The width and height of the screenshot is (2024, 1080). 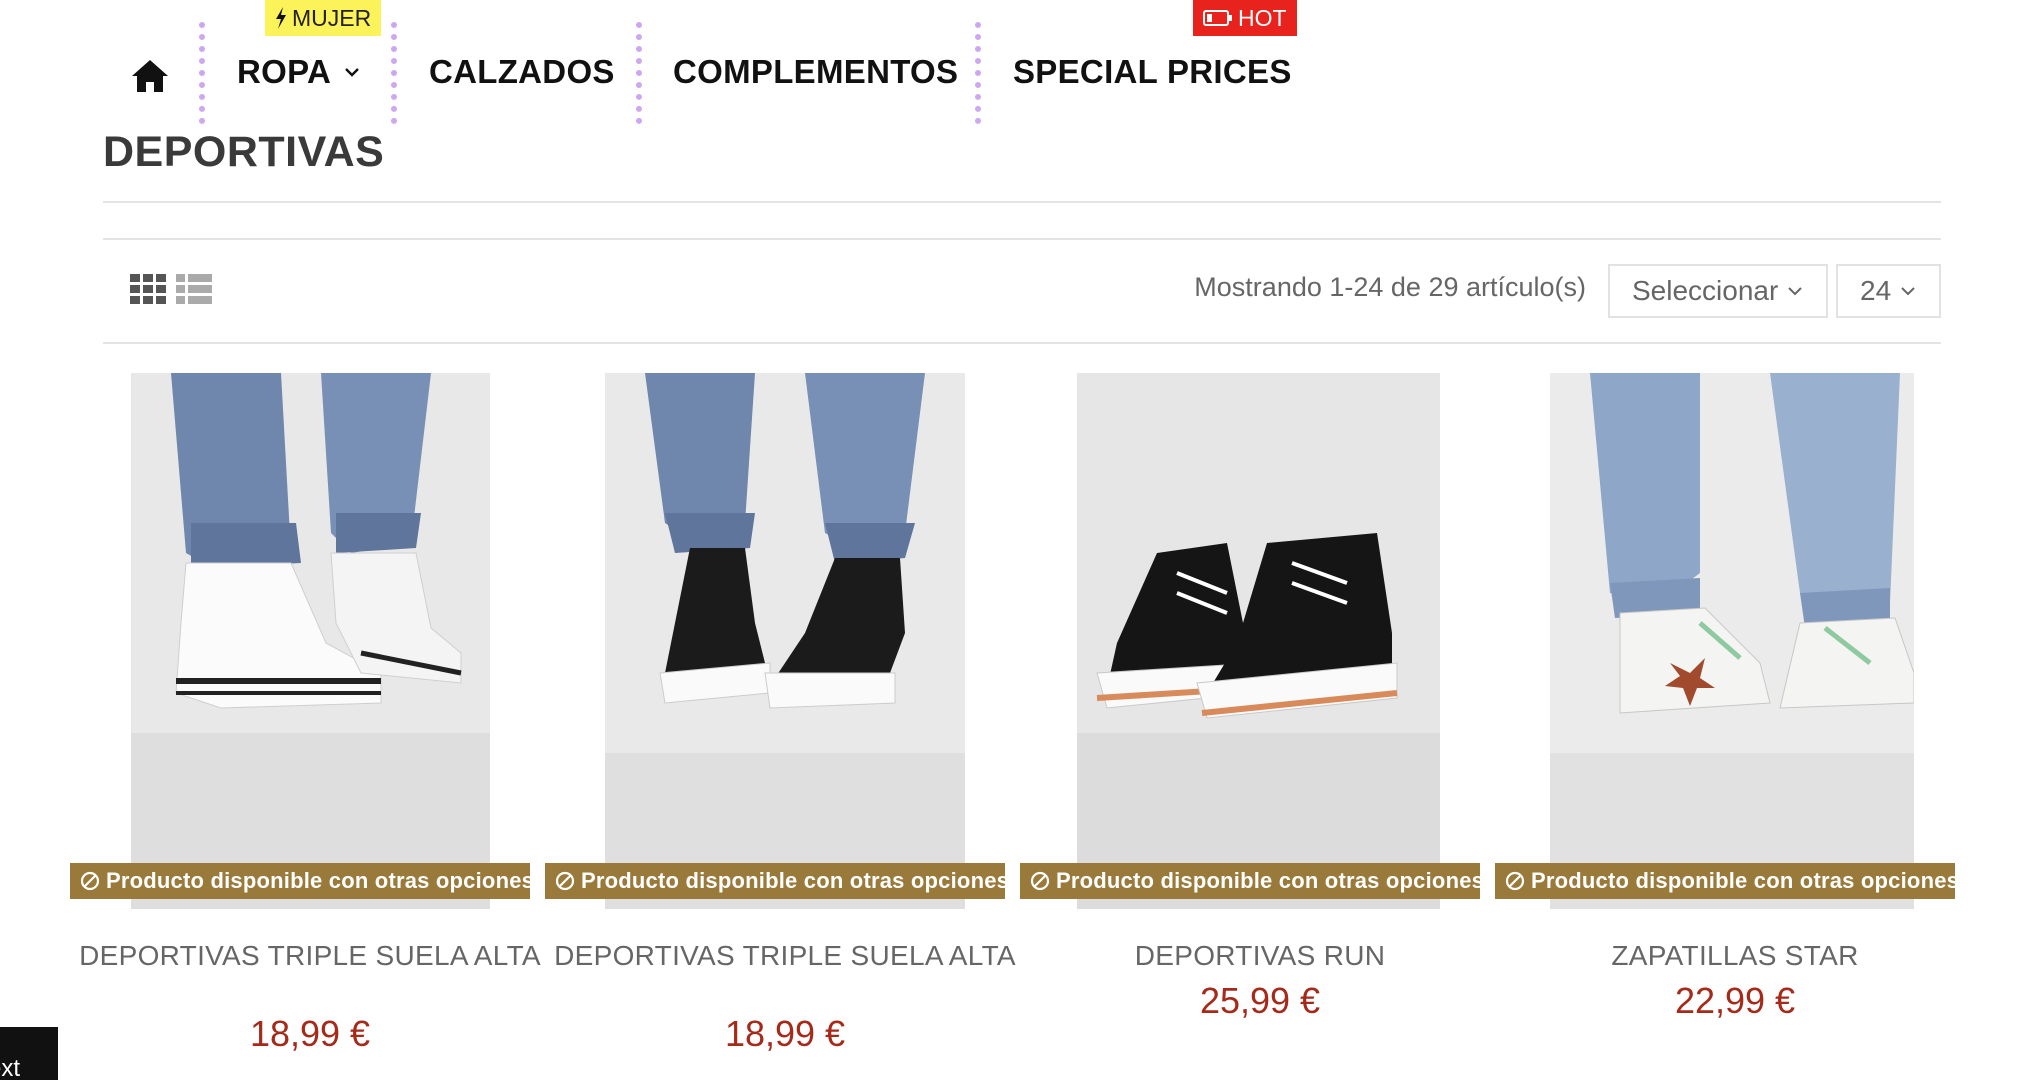 What do you see at coordinates (281, 18) in the screenshot?
I see `lightning-icon` at bounding box center [281, 18].